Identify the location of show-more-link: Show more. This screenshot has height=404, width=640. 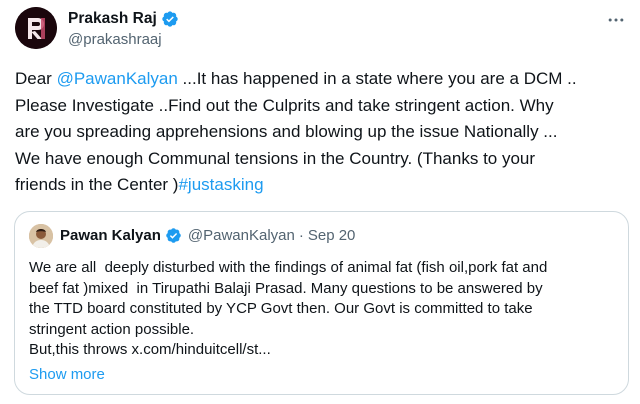
(67, 374).